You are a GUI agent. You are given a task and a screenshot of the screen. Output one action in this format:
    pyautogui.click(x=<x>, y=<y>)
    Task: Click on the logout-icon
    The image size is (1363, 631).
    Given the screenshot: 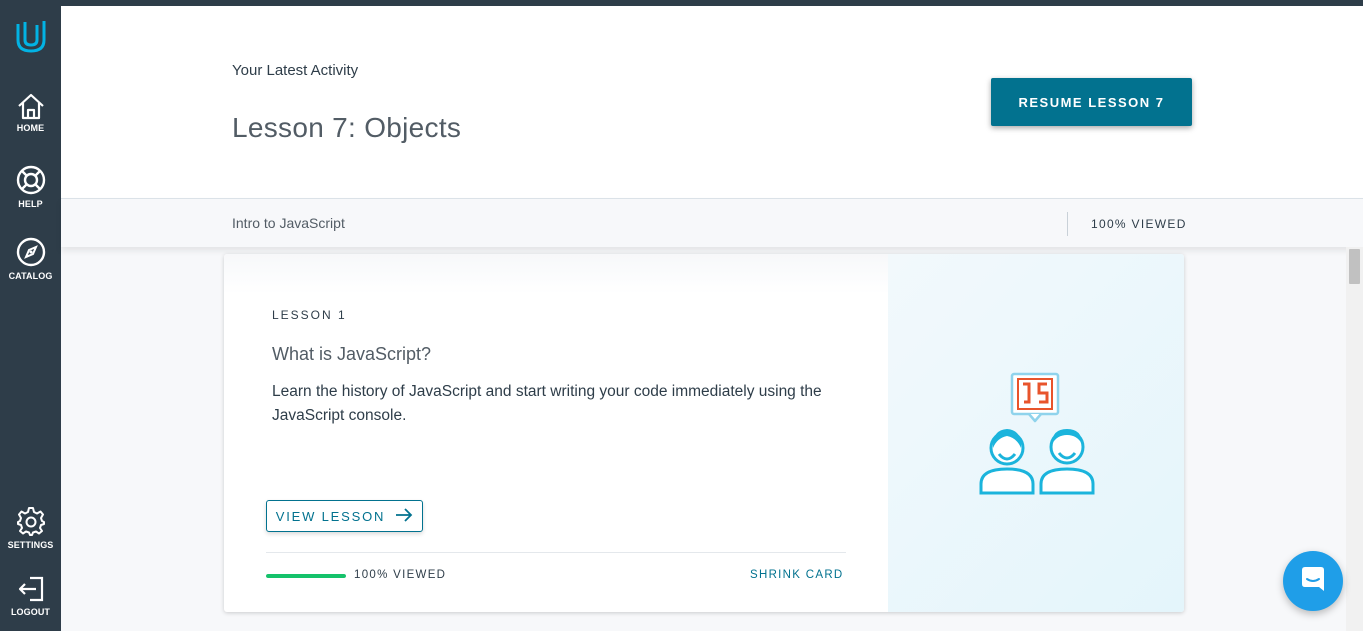 What is the action you would take?
    pyautogui.click(x=31, y=589)
    